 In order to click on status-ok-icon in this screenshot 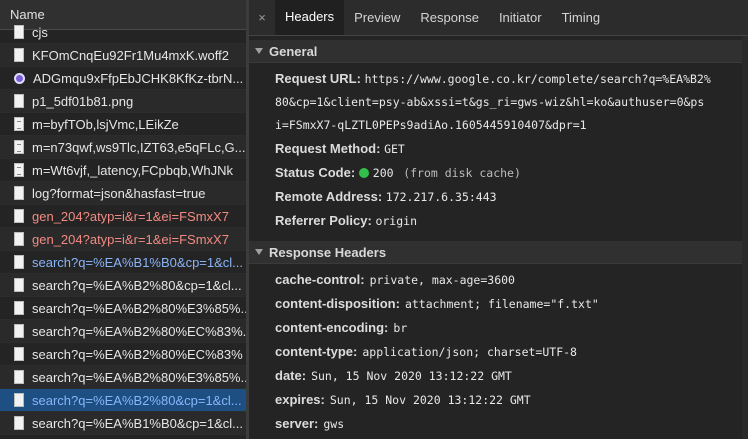, I will do `click(363, 173)`.